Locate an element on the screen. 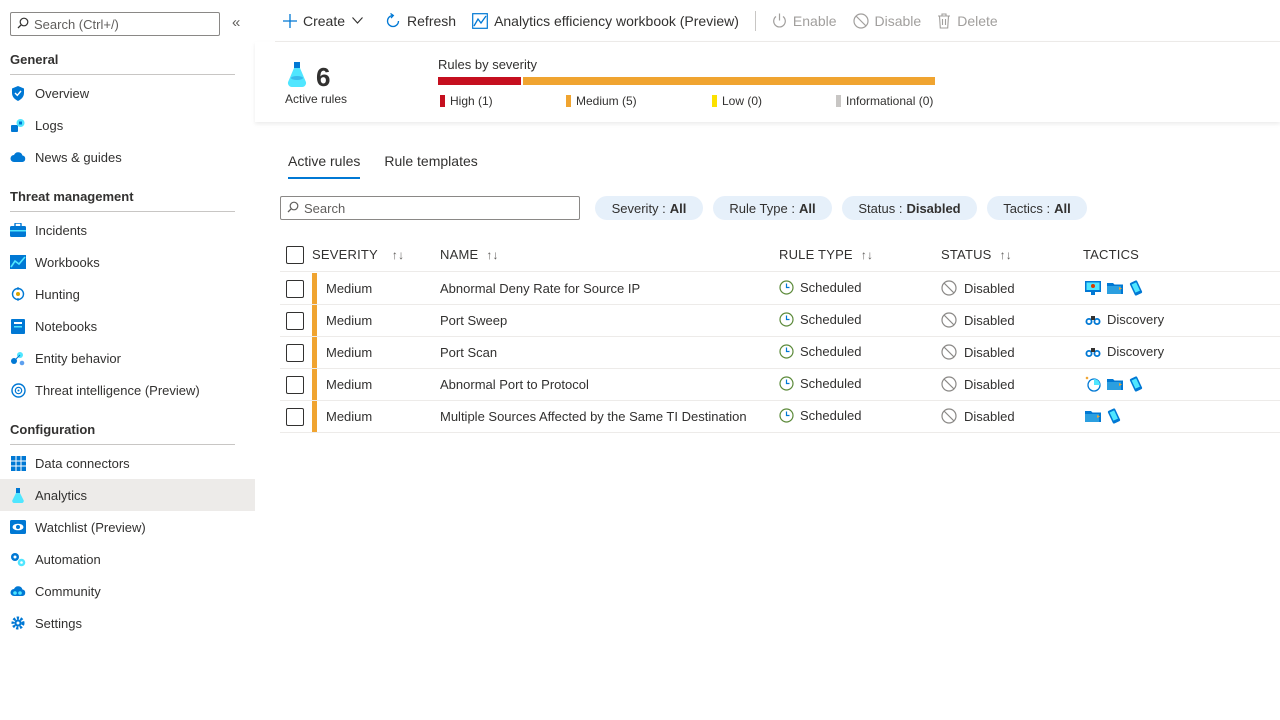 The image size is (1280, 720). workbook-button: Analytics efficiency workbook (Preview) is located at coordinates (605, 21).